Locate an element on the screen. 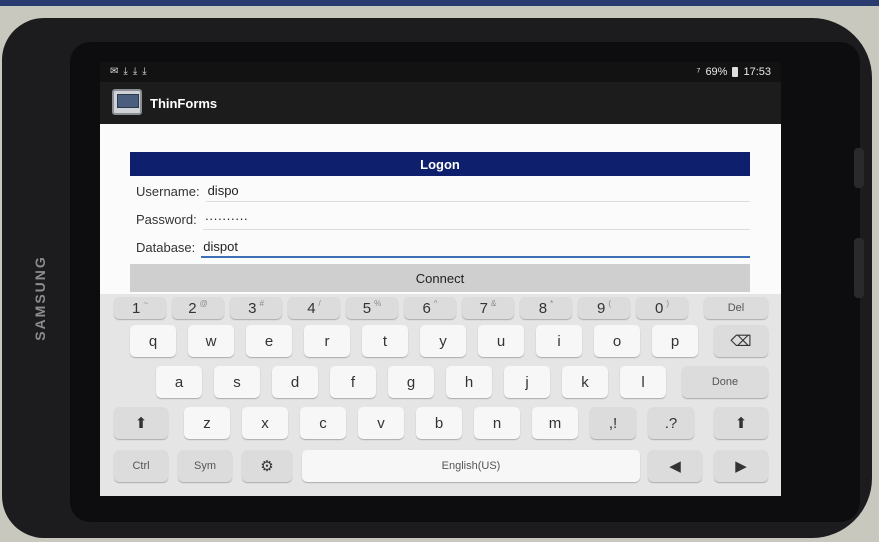  shift-key-right: ⬆ is located at coordinates (741, 423).